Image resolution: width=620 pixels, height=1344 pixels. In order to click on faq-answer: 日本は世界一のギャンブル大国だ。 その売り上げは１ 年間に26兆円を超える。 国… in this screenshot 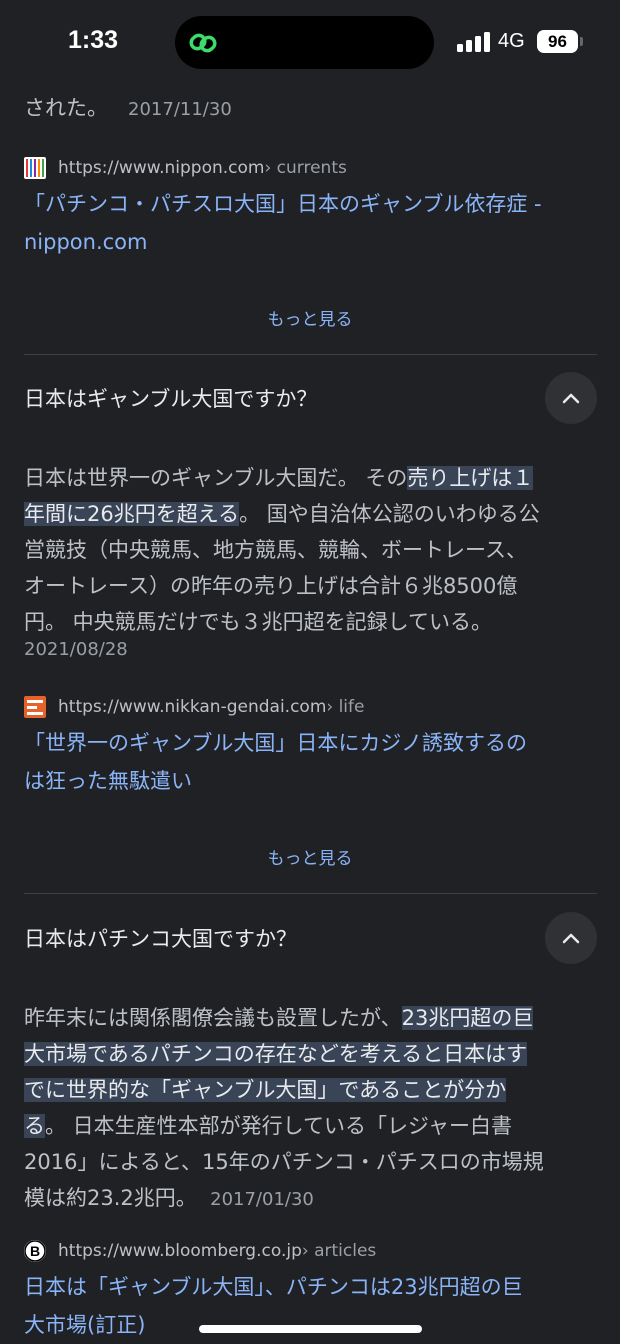, I will do `click(310, 550)`.